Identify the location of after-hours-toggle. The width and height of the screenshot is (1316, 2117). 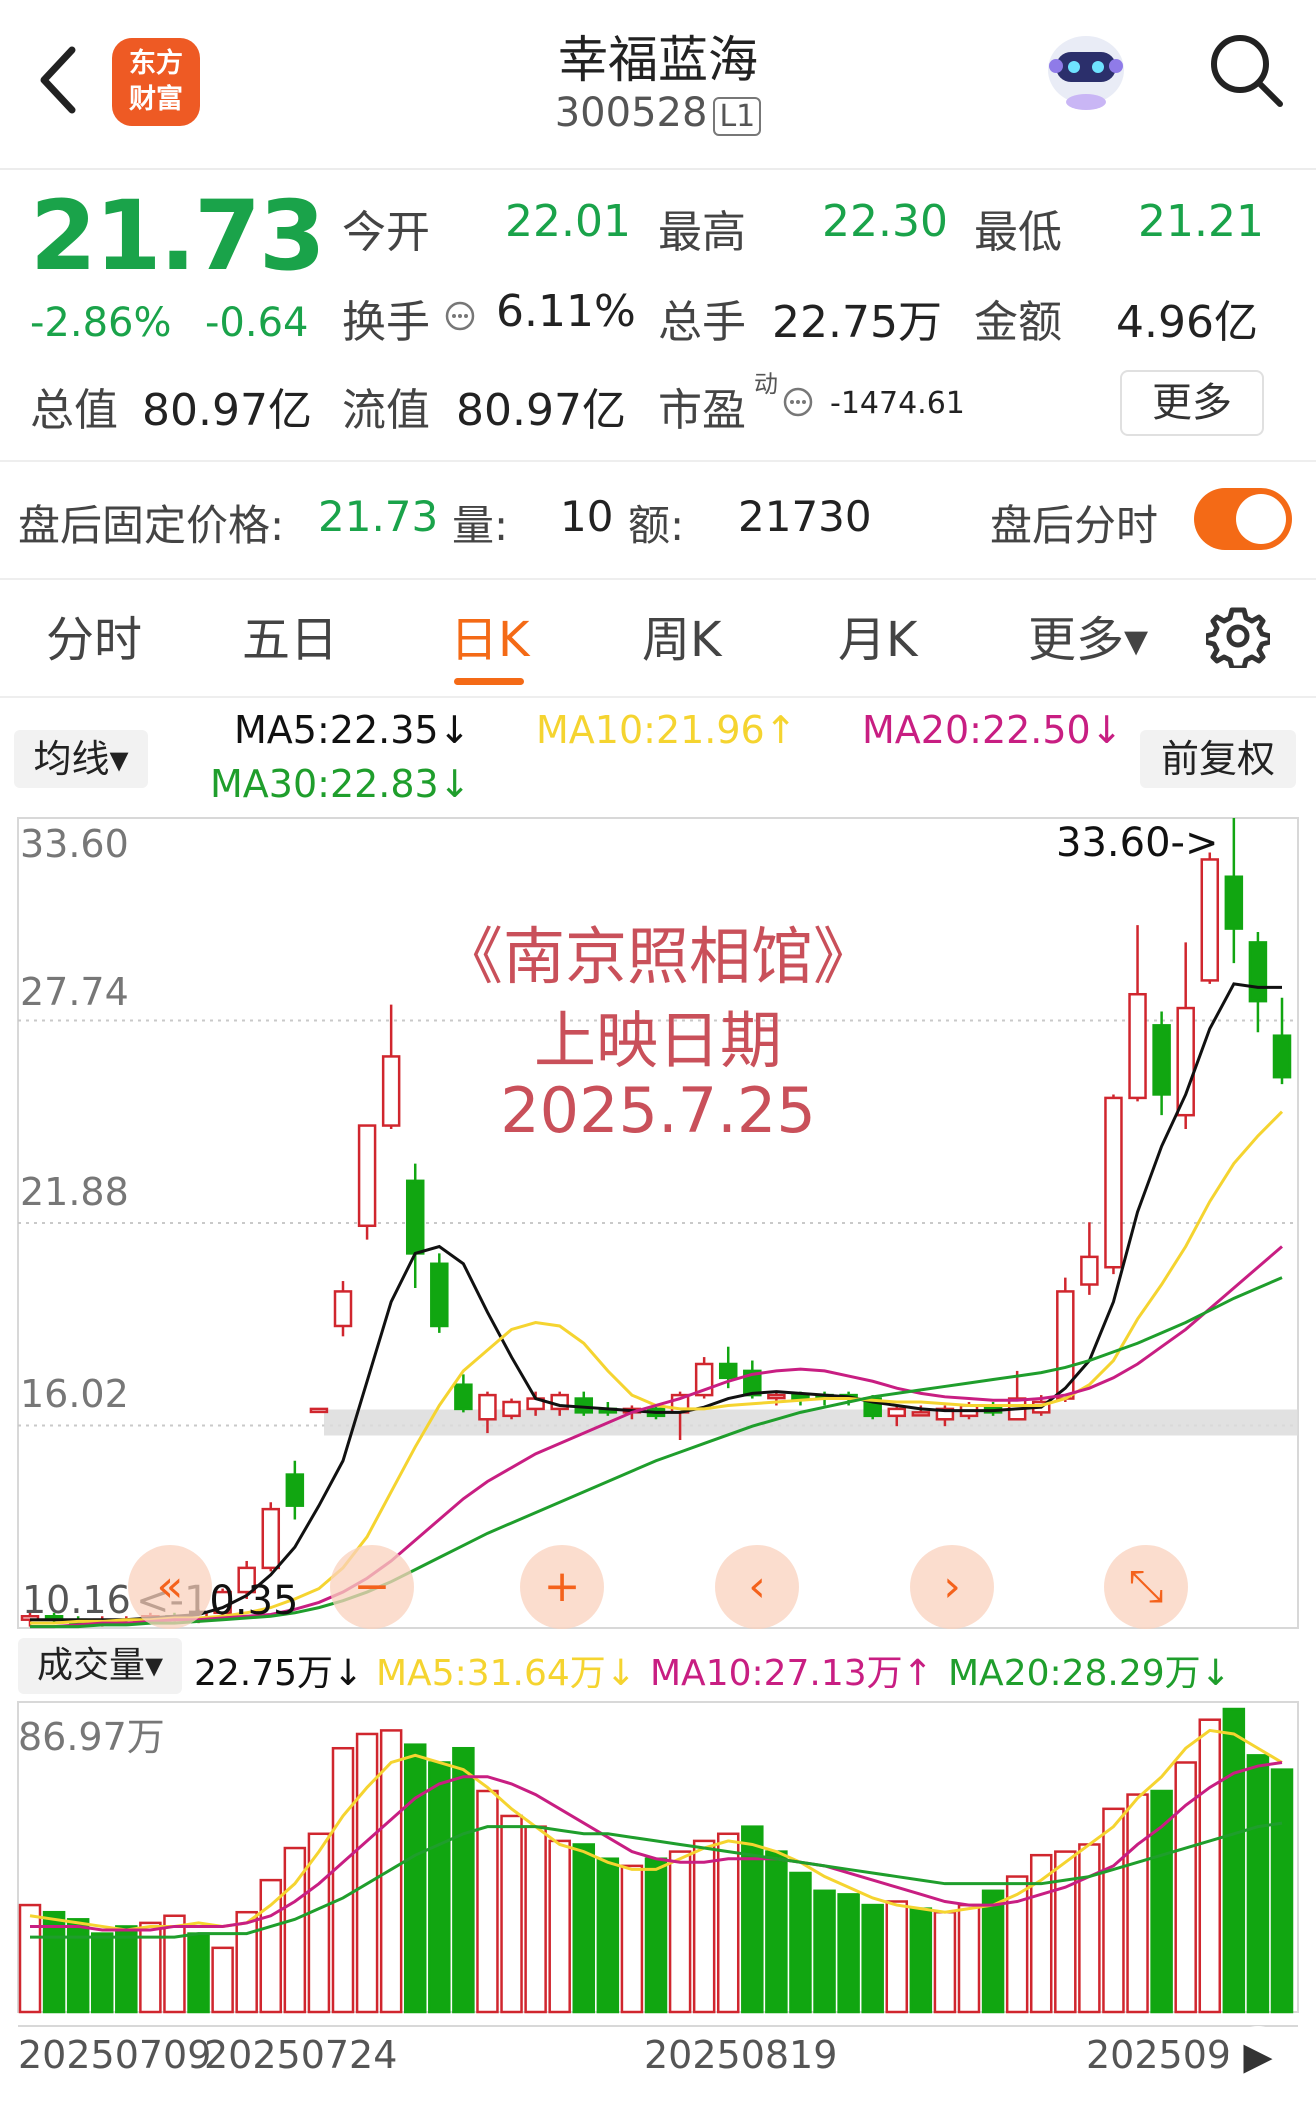
(1243, 519).